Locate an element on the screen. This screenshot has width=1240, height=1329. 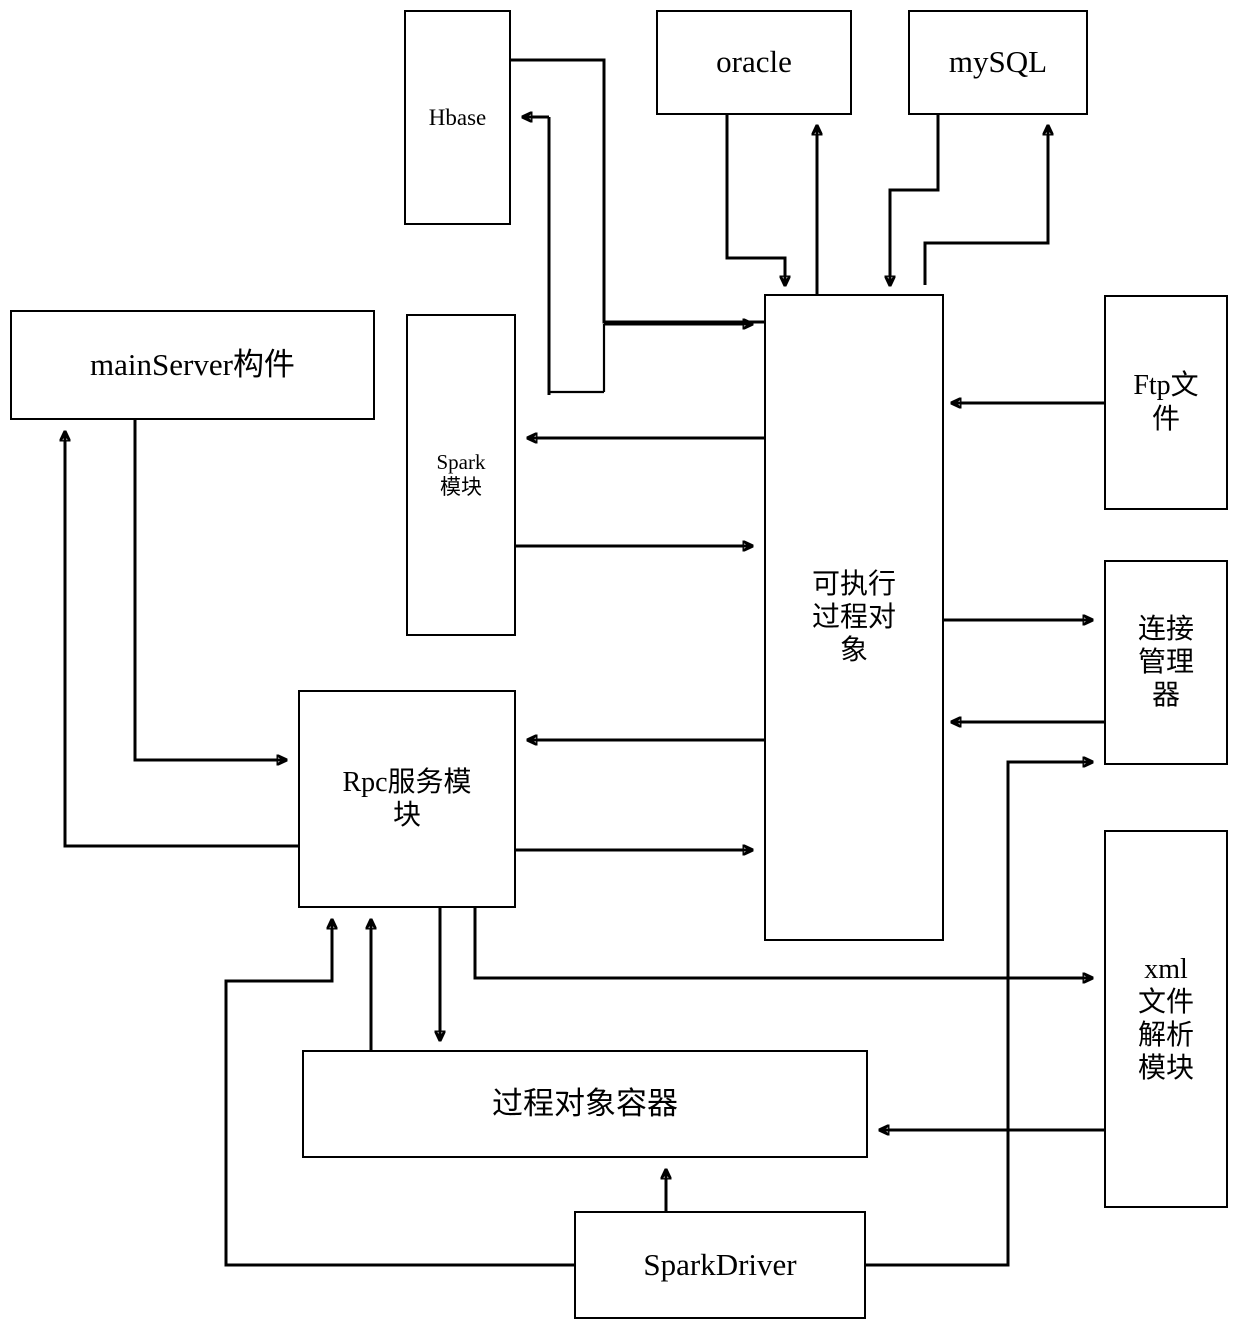
edge-exec-to-mysql is located at coordinates (985, 205).